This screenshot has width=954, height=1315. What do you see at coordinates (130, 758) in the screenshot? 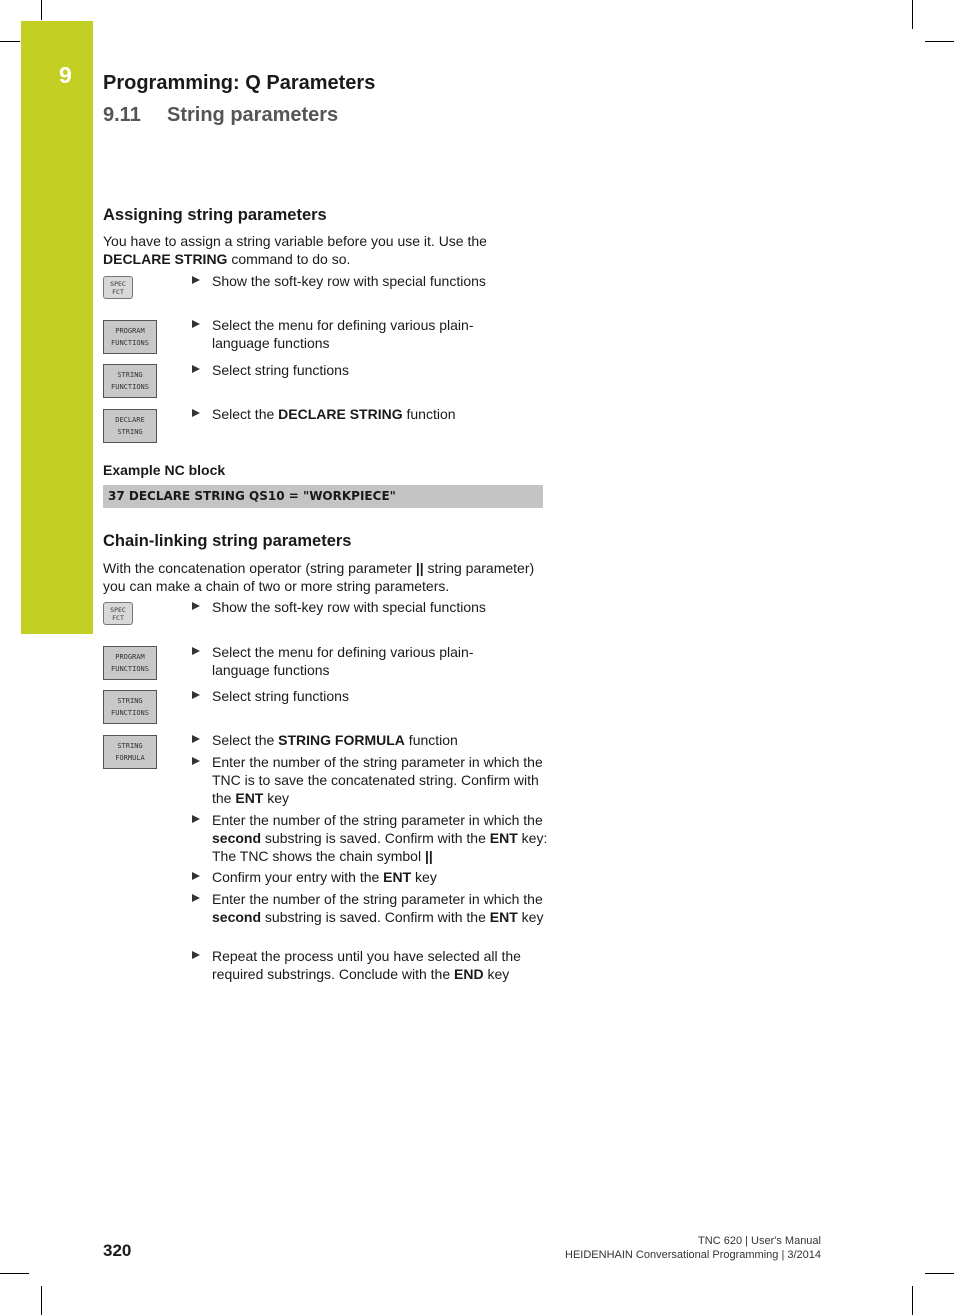
I see `key-label: FORMULA` at bounding box center [130, 758].